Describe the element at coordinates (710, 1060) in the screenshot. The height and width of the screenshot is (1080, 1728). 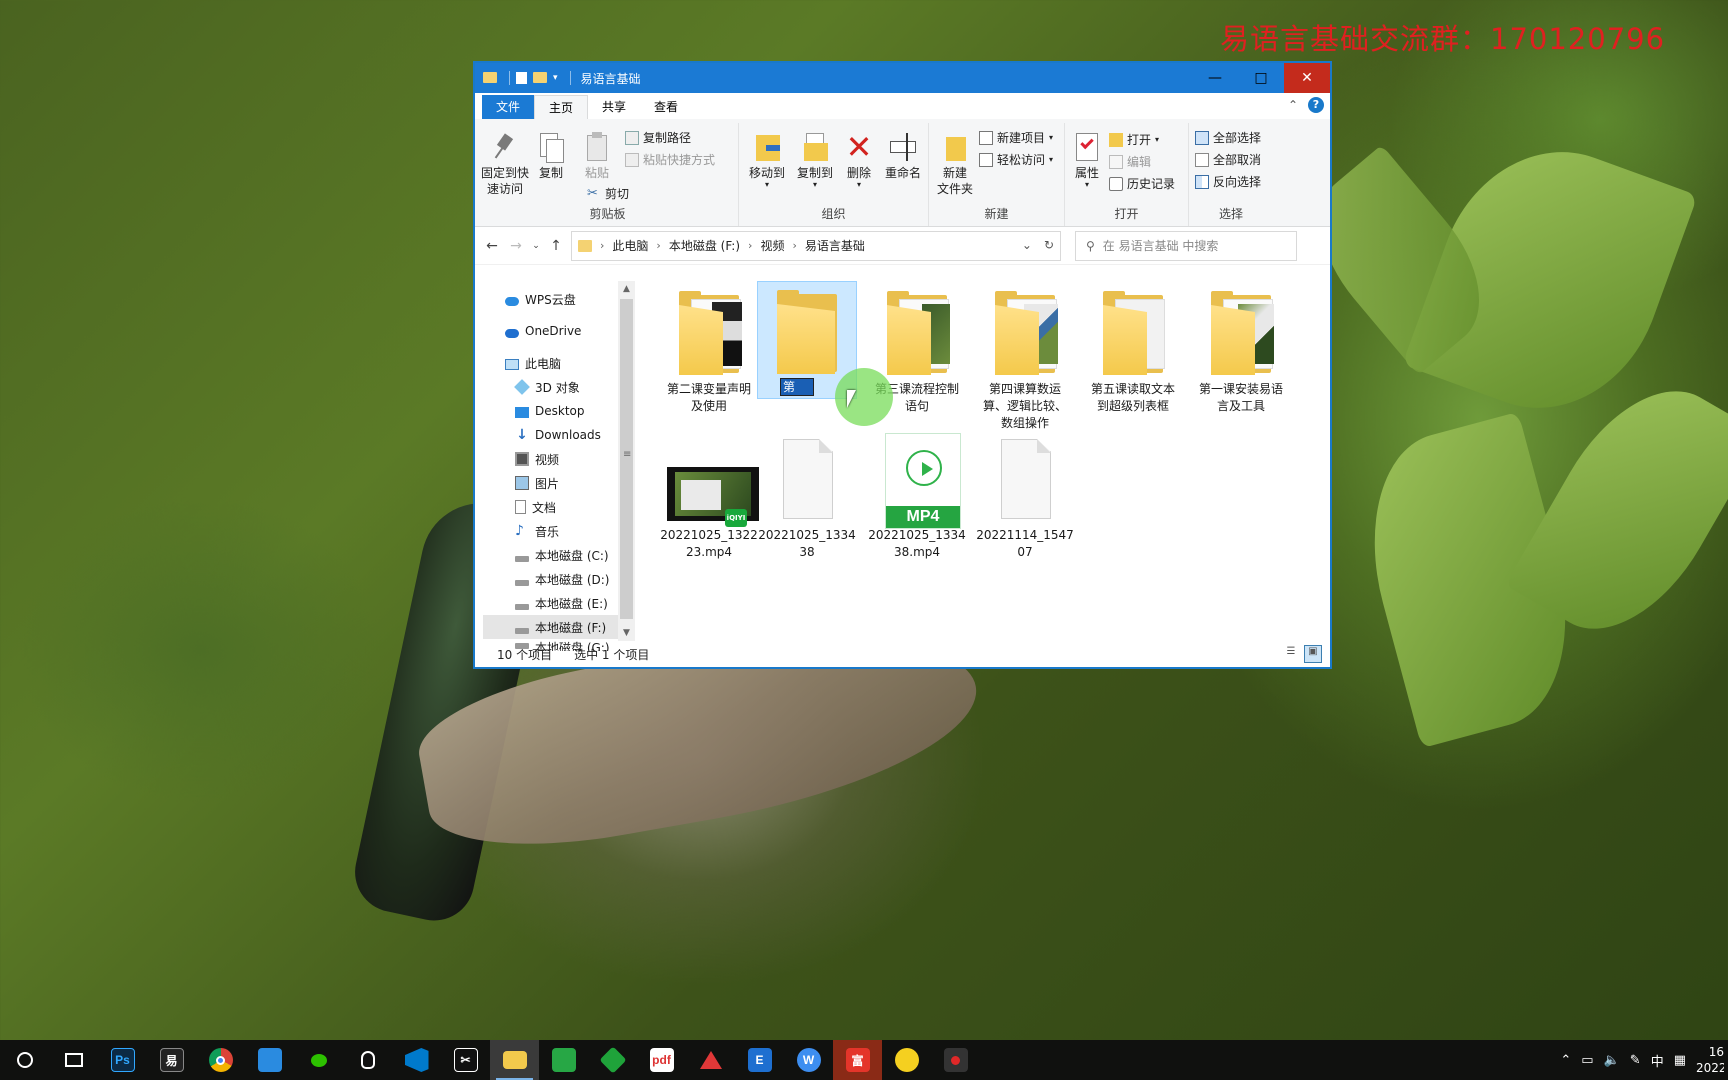
I see `taskbar-red-a` at that location.